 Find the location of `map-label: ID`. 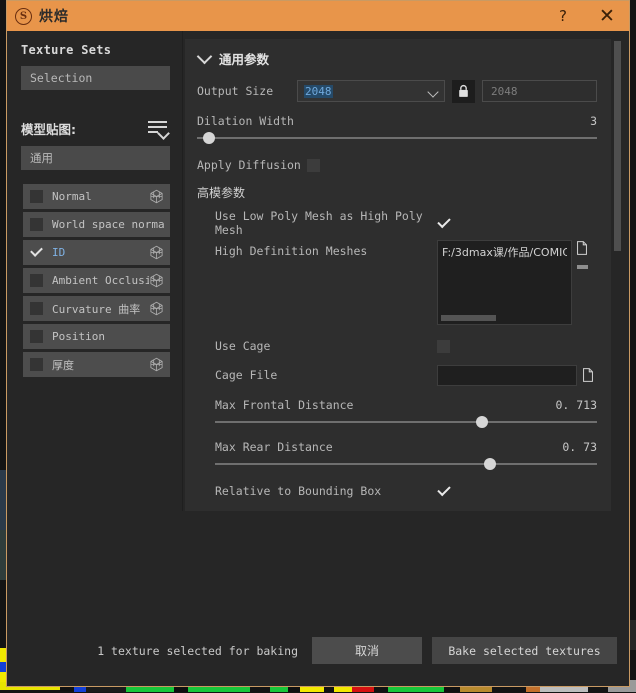

map-label: ID is located at coordinates (59, 252).